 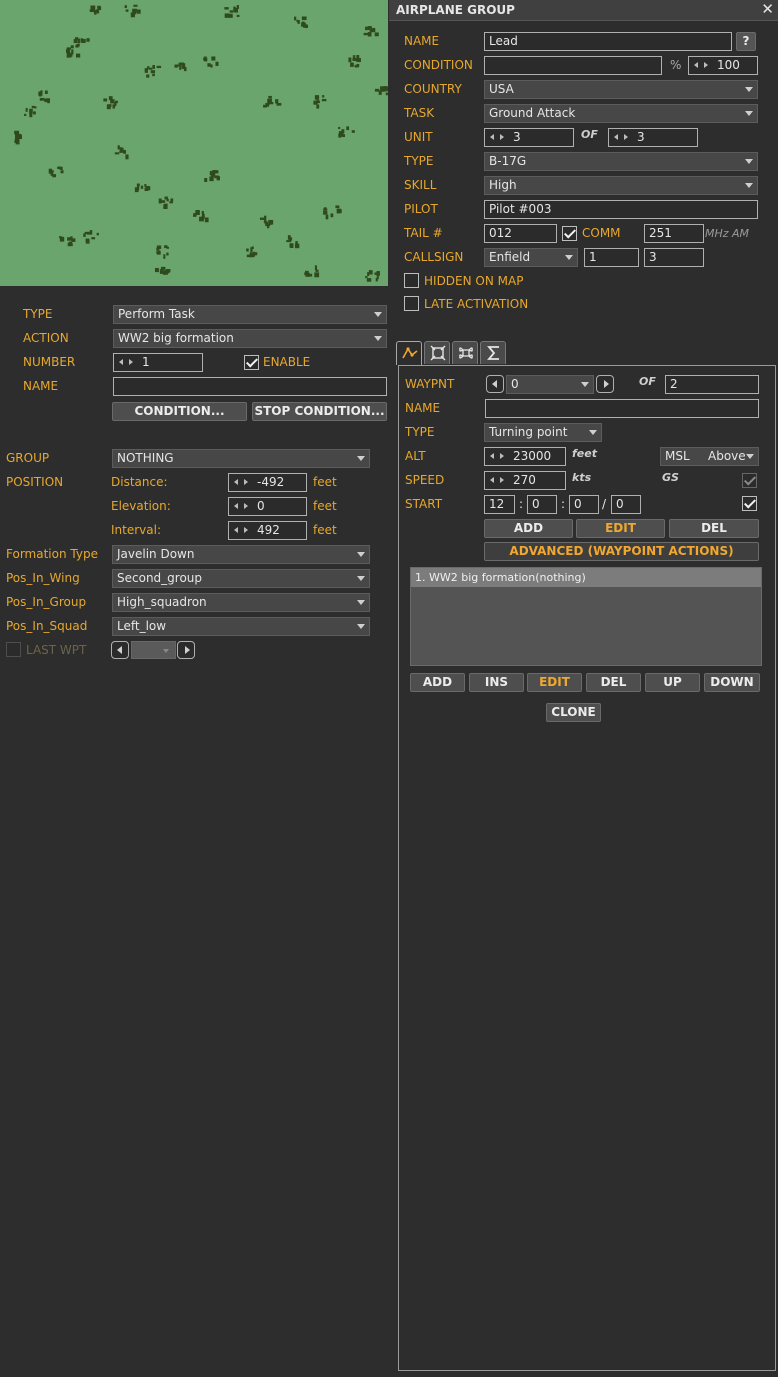 What do you see at coordinates (267, 482) in the screenshot?
I see `distance-spinner: -492` at bounding box center [267, 482].